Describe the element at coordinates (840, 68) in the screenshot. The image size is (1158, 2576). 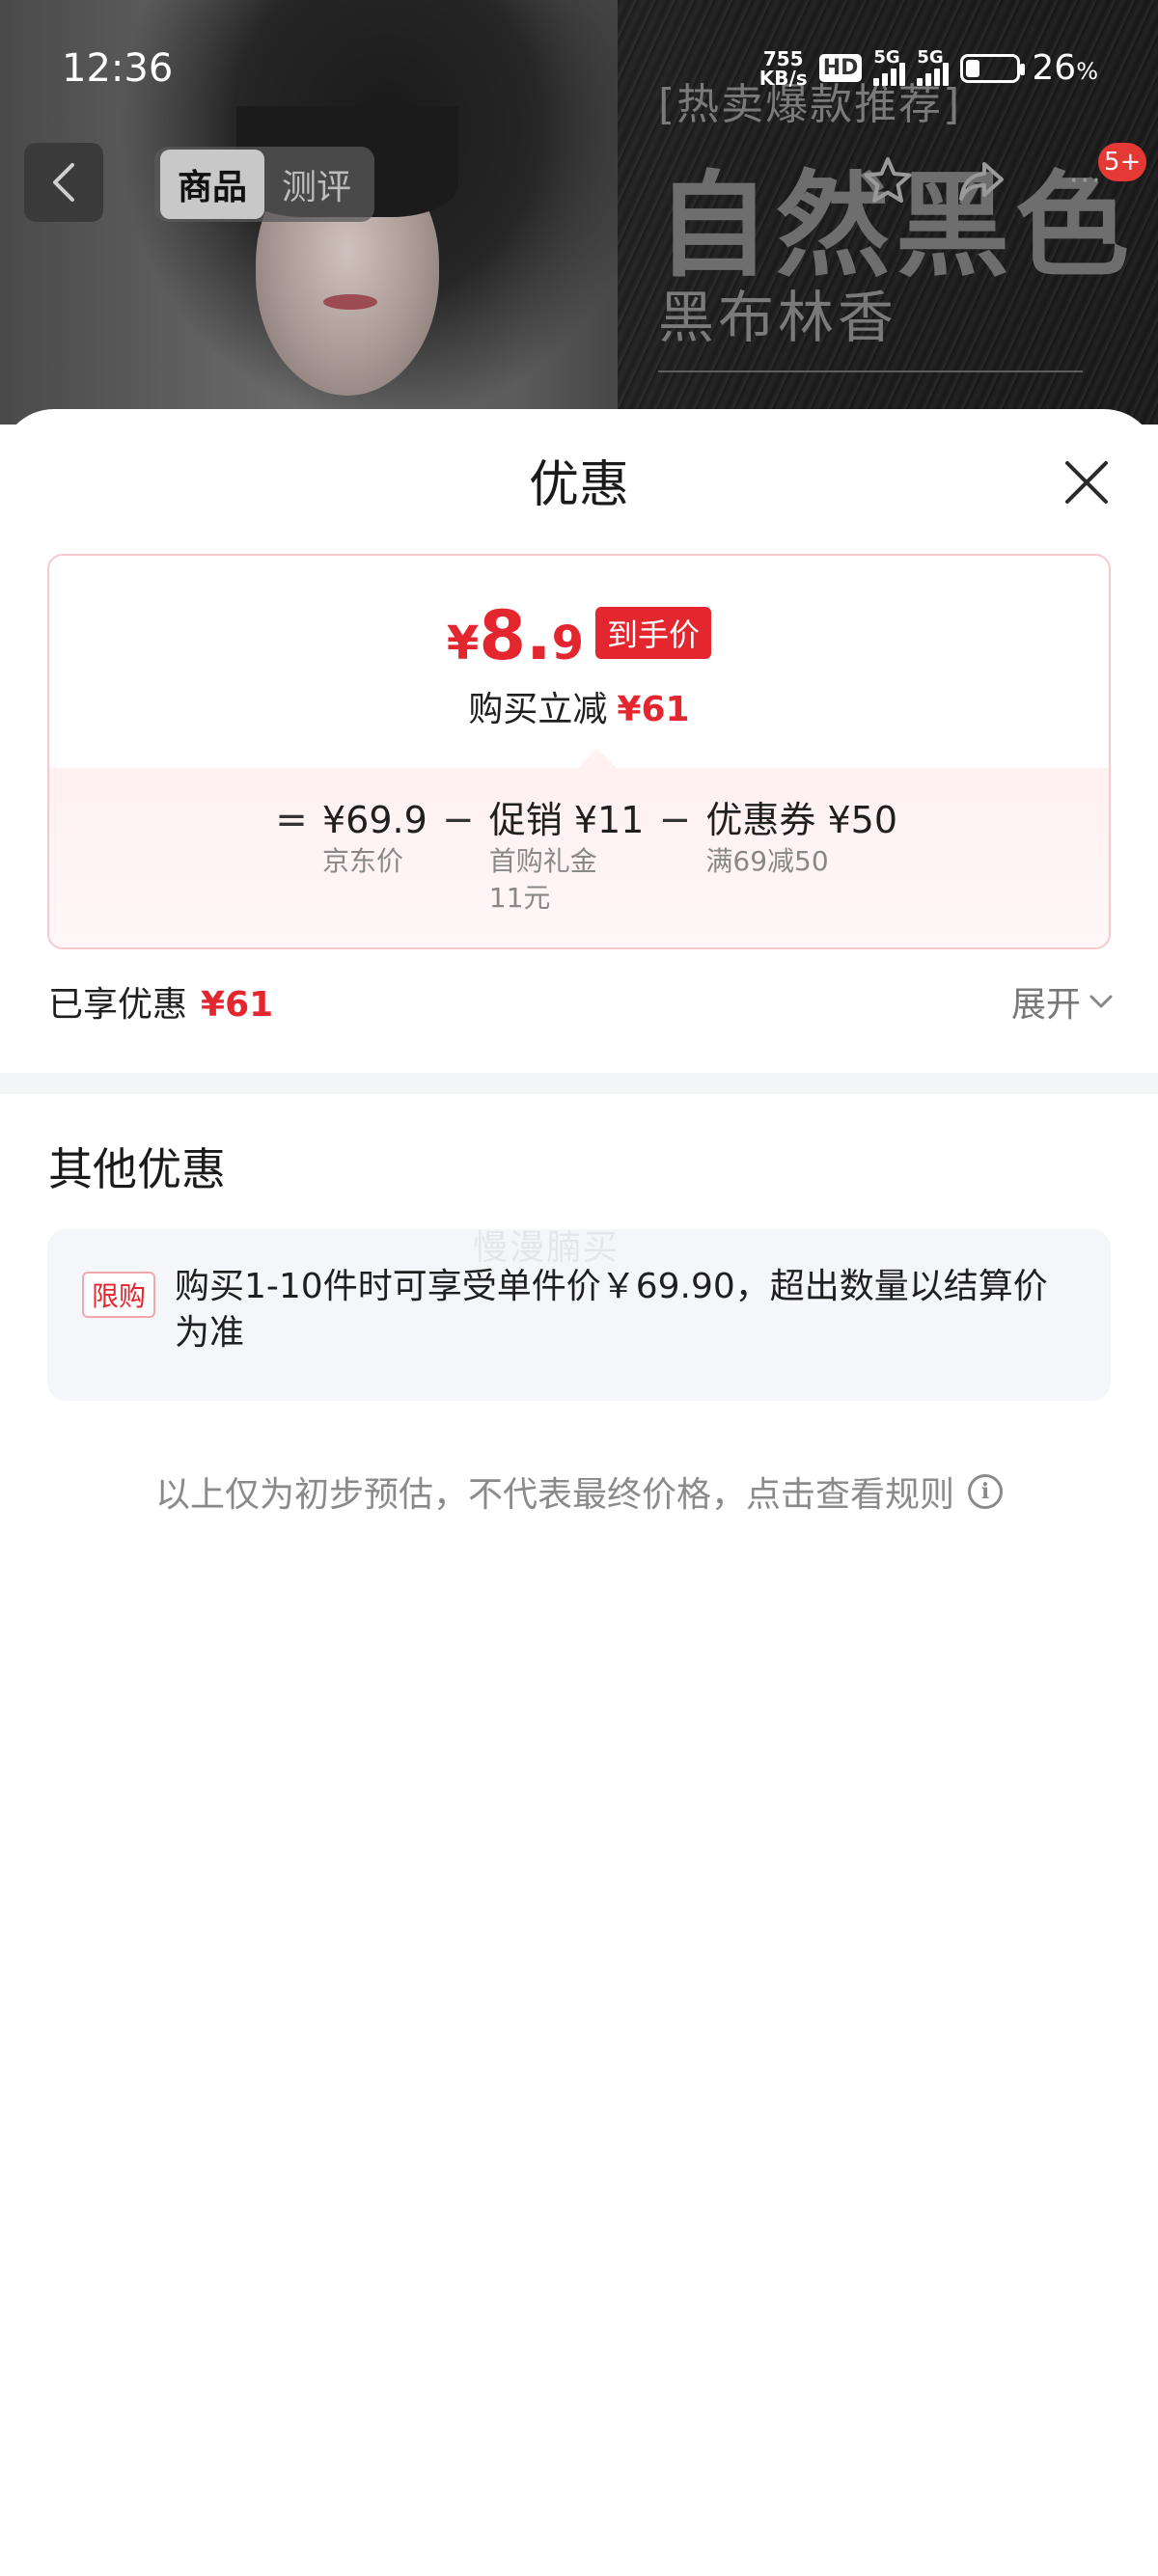
I see `hd-icon: HD` at that location.